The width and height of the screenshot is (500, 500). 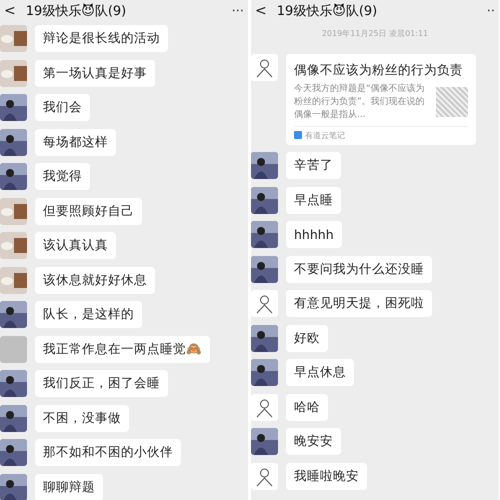 I want to click on more-button: ··, so click(x=490, y=11).